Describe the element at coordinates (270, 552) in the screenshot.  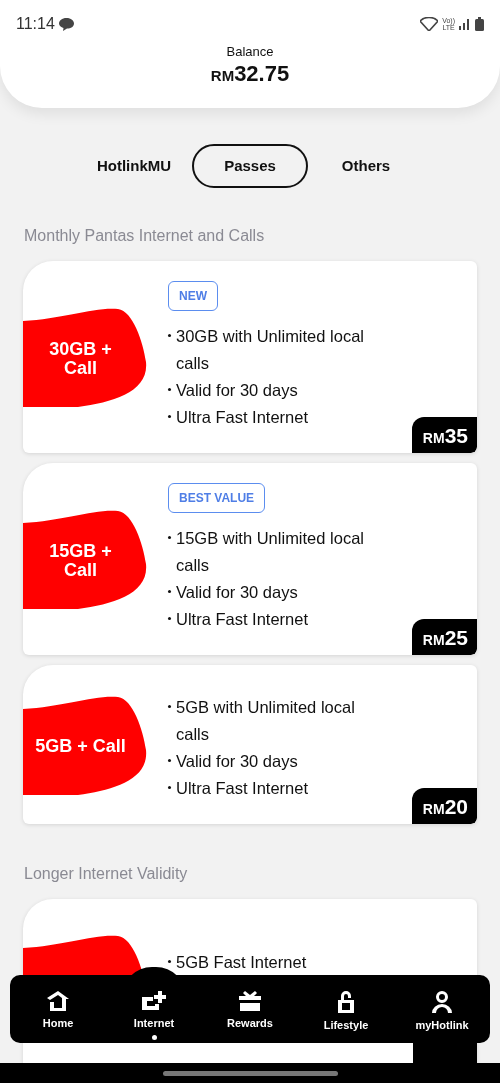
I see `feature-text: 15GB with Unlimited local calls` at that location.